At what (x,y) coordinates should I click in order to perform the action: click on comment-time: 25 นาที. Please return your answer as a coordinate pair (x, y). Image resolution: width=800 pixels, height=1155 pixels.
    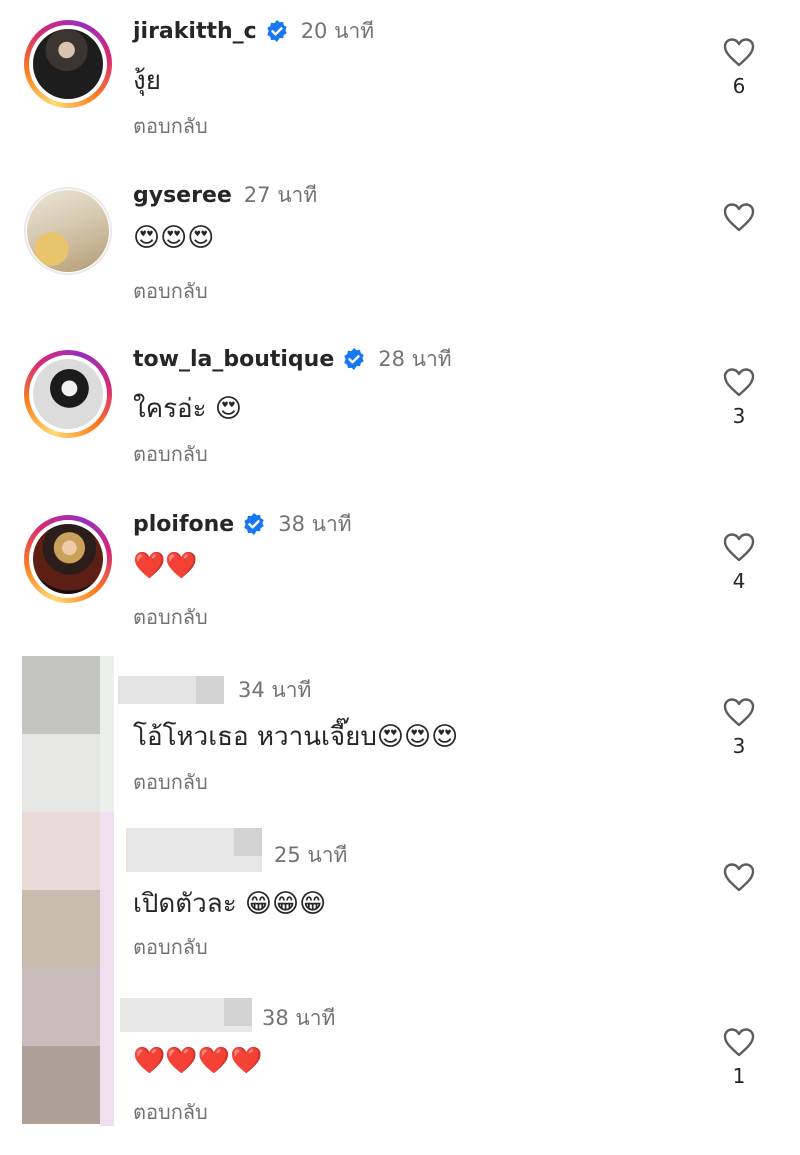
    Looking at the image, I should click on (311, 854).